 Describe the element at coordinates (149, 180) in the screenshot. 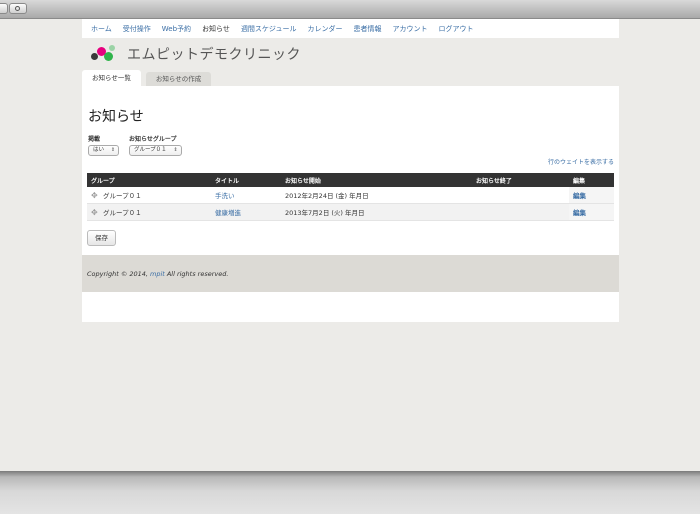

I see `header-group: グループ` at that location.